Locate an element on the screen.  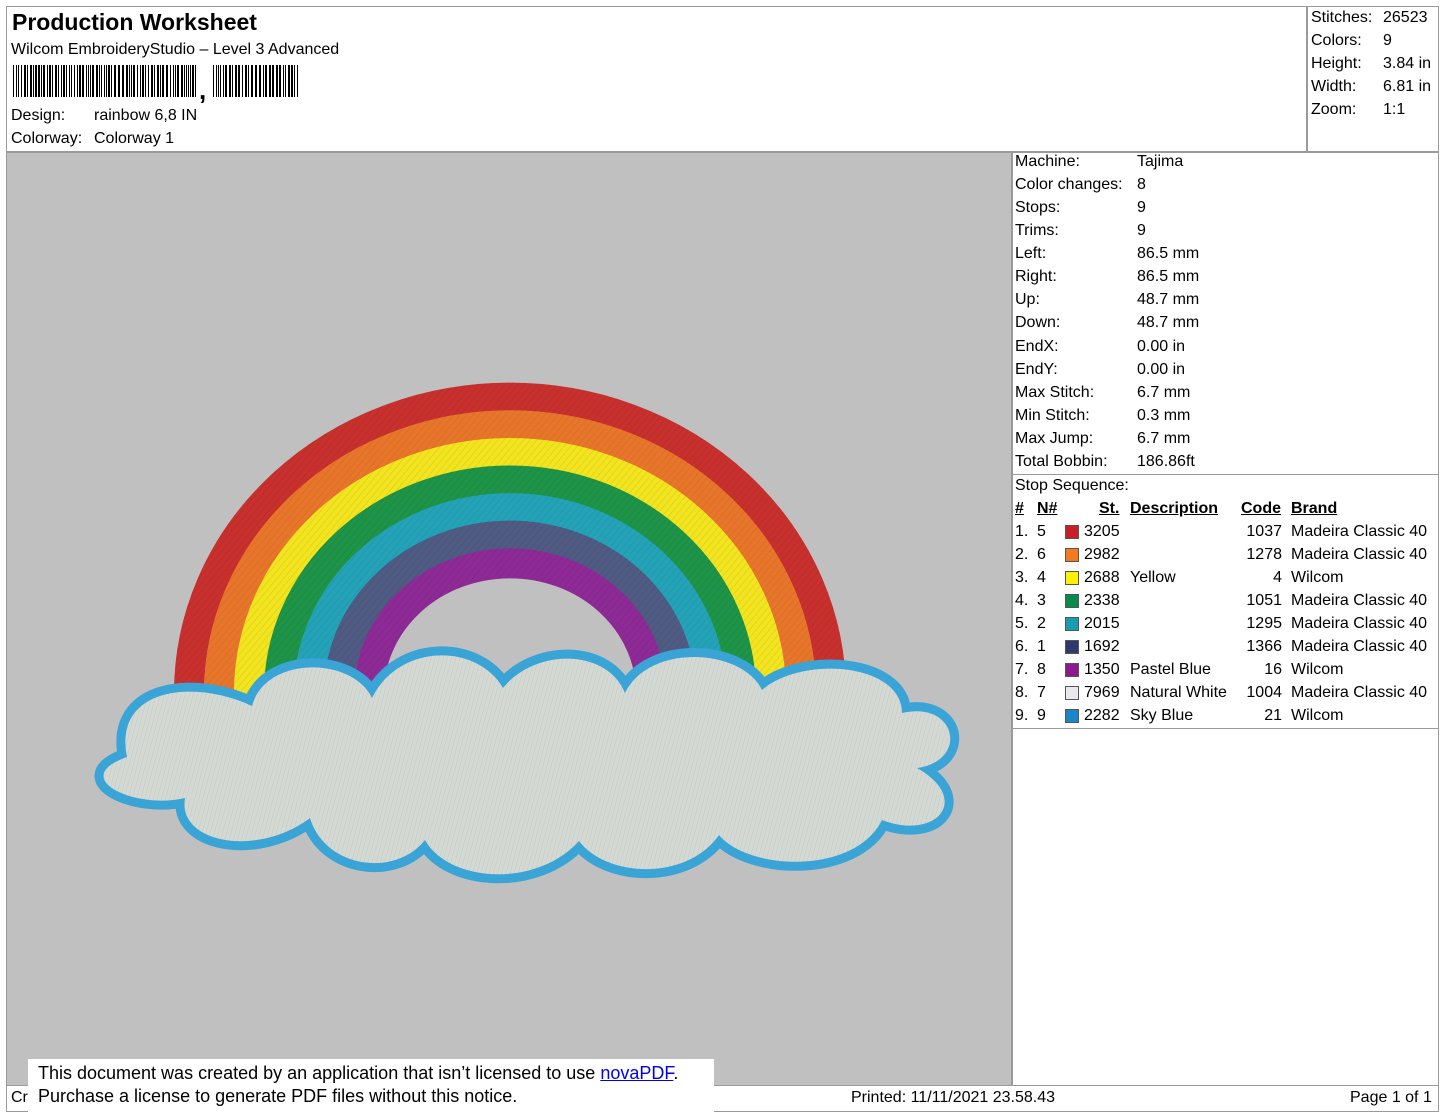
row-number: 3. is located at coordinates (1022, 577).